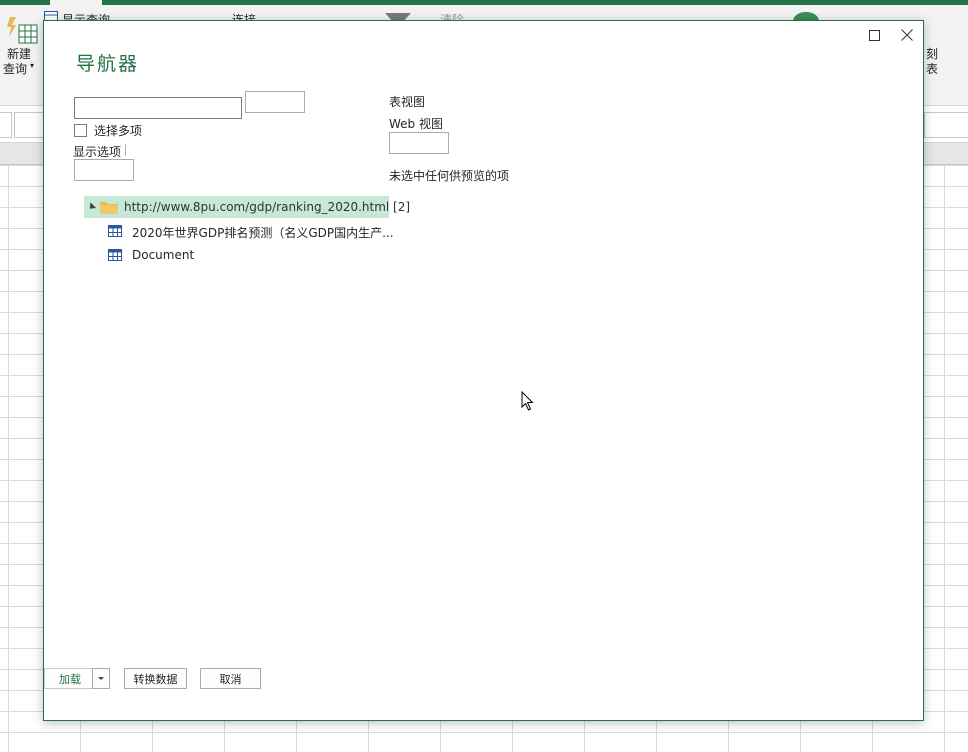  Describe the element at coordinates (15, 68) in the screenshot. I see `new-query-label-2: 查询` at that location.